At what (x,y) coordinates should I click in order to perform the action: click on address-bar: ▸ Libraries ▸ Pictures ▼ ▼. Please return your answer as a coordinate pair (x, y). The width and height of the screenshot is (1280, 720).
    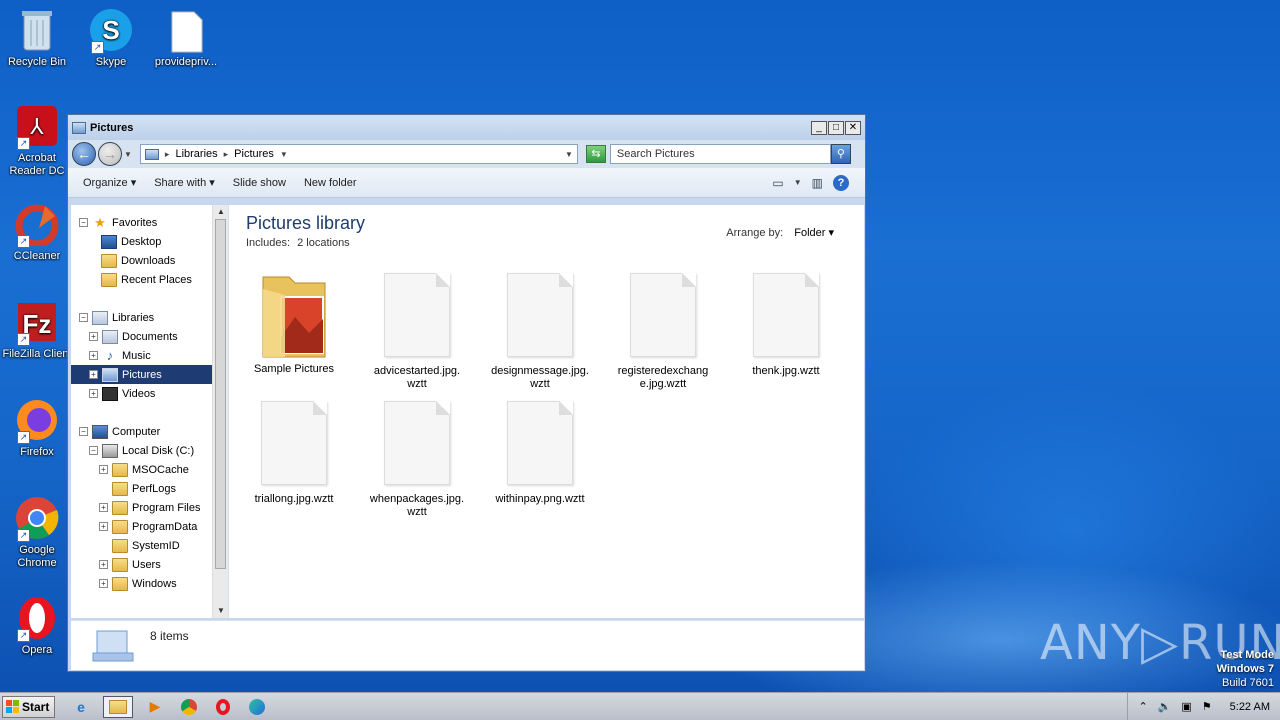
    Looking at the image, I should click on (358, 154).